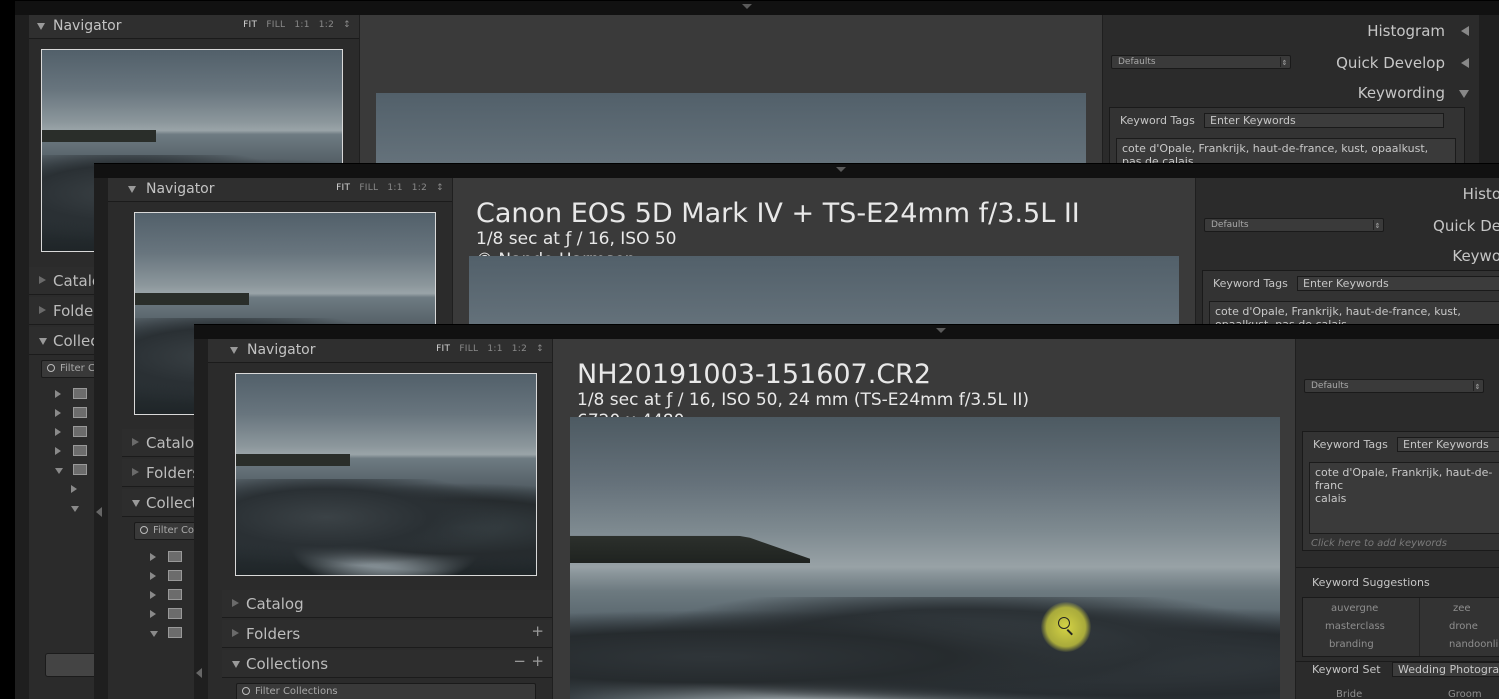 The width and height of the screenshot is (1499, 699). I want to click on zoom-in-cursor-icon, so click(1066, 627).